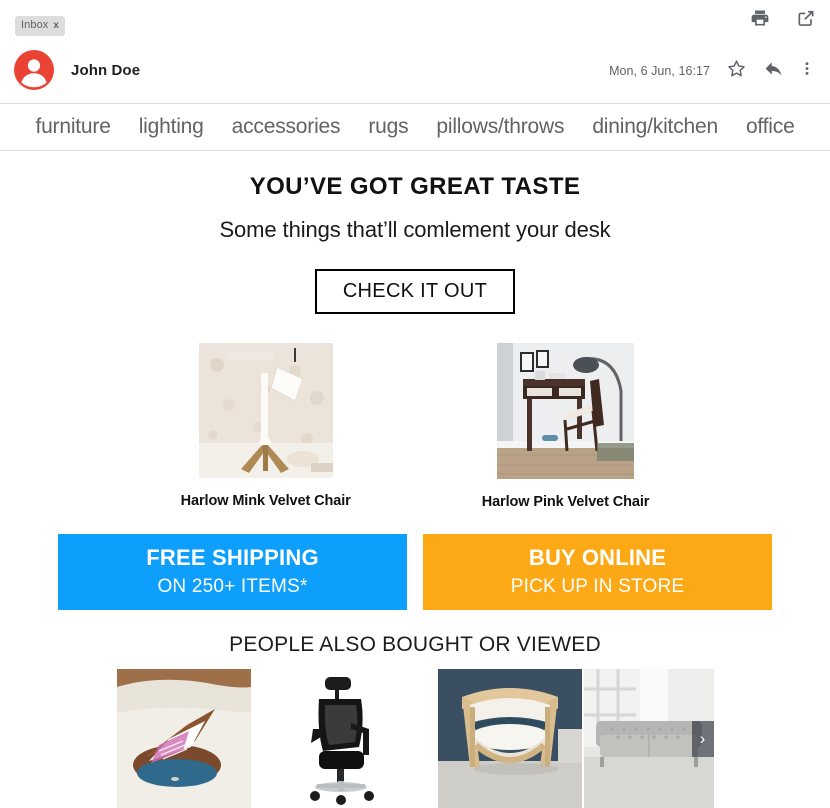 This screenshot has width=830, height=808. What do you see at coordinates (655, 127) in the screenshot?
I see `nav-item-dining-kitchen: dining/kitchen` at bounding box center [655, 127].